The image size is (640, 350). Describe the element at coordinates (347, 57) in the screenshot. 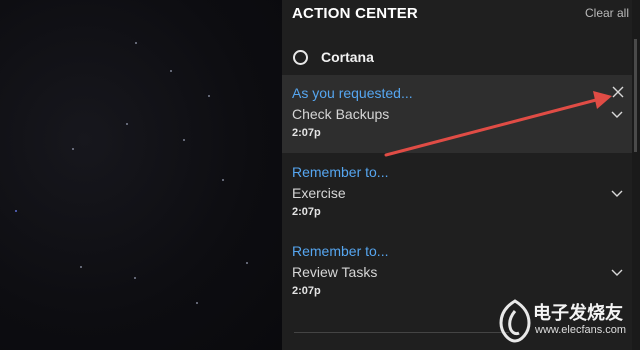

I see `group-label: Cortana` at that location.